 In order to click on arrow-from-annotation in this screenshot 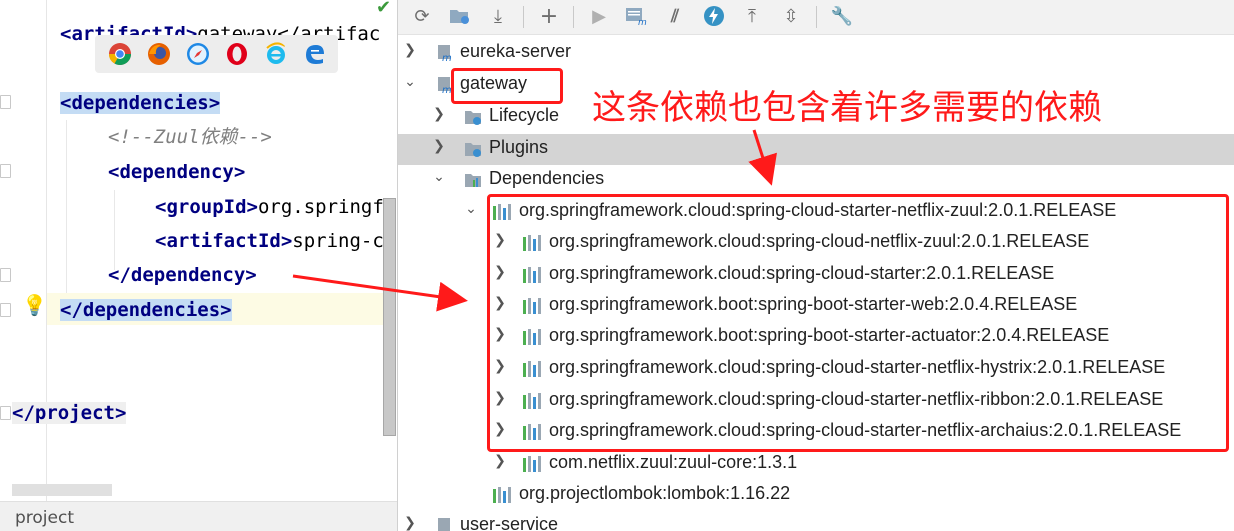, I will do `click(762, 157)`.